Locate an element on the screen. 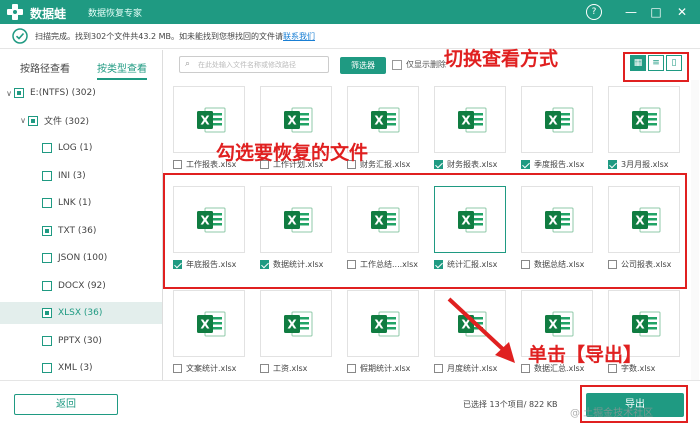 This screenshot has height=425, width=700. tab-by-path: 按路径查看 is located at coordinates (45, 67).